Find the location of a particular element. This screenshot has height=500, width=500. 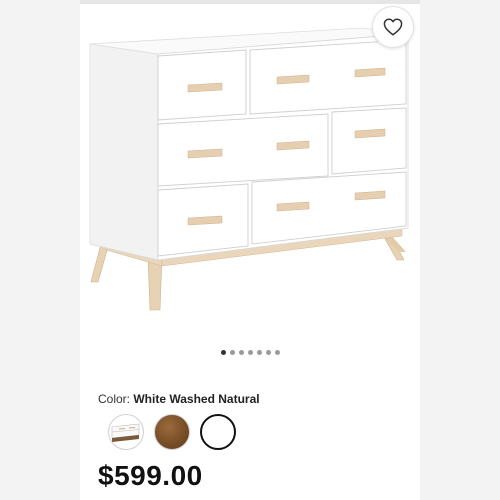

swatch-walnut is located at coordinates (172, 432).